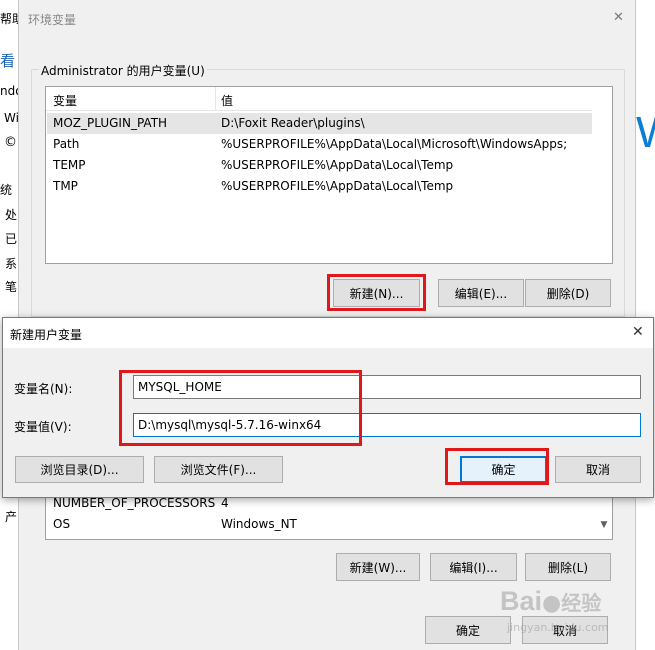 This screenshot has height=650, width=655. I want to click on row-name: TMP, so click(65, 186).